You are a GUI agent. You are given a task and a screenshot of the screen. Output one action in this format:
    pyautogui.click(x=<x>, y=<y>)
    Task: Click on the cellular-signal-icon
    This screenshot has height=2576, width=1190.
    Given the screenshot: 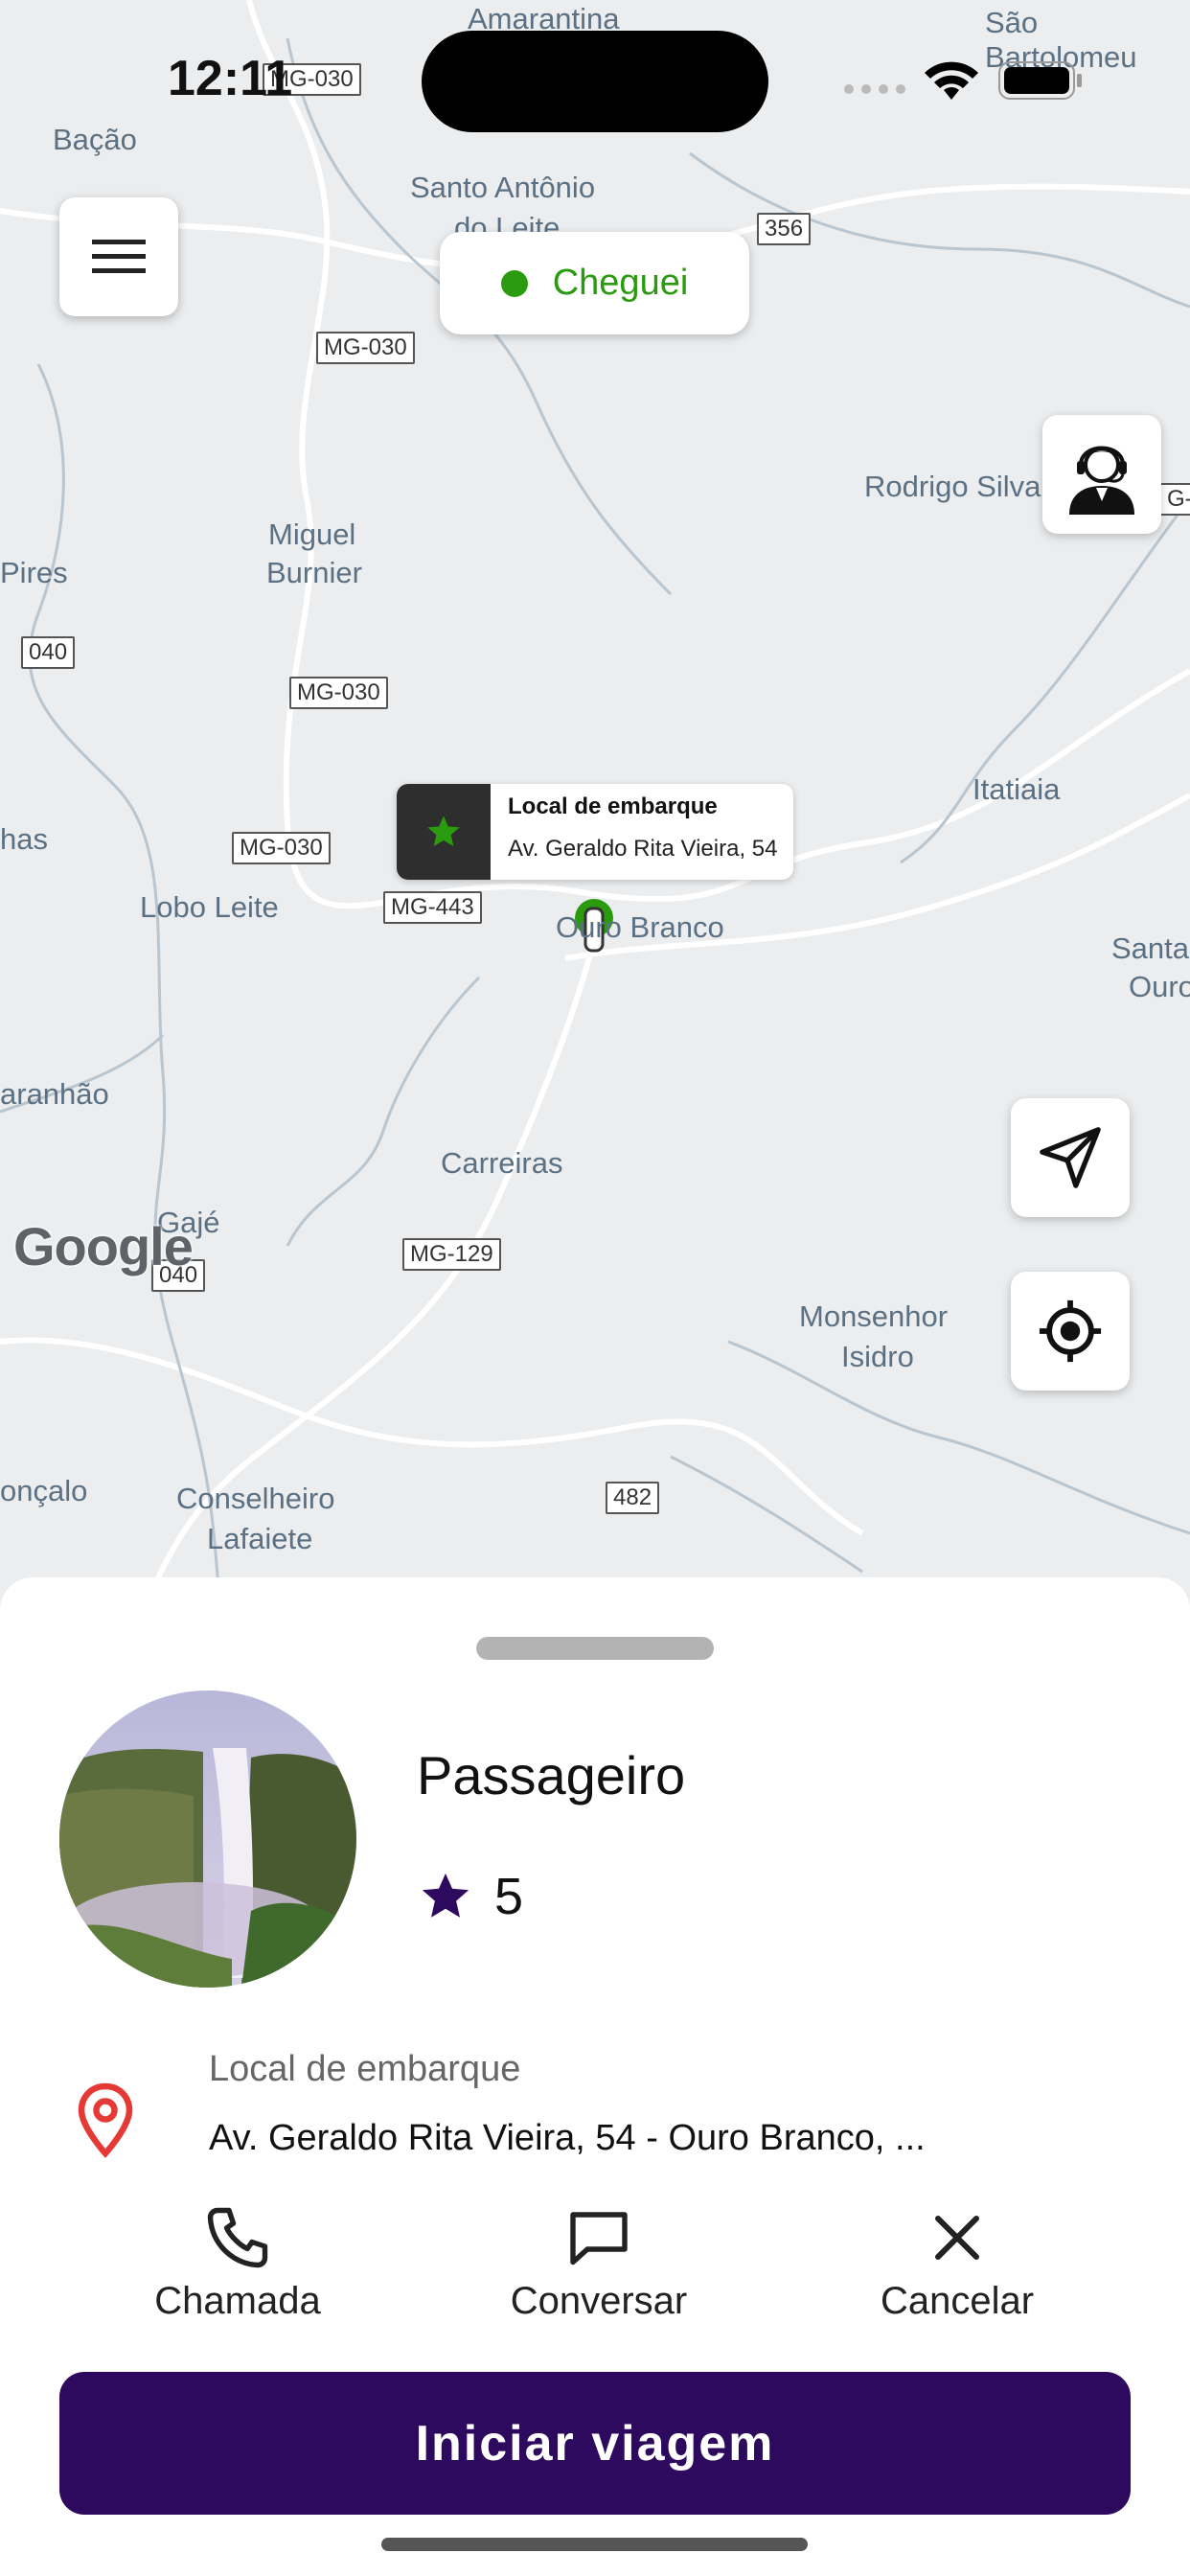 What is the action you would take?
    pyautogui.click(x=874, y=89)
    